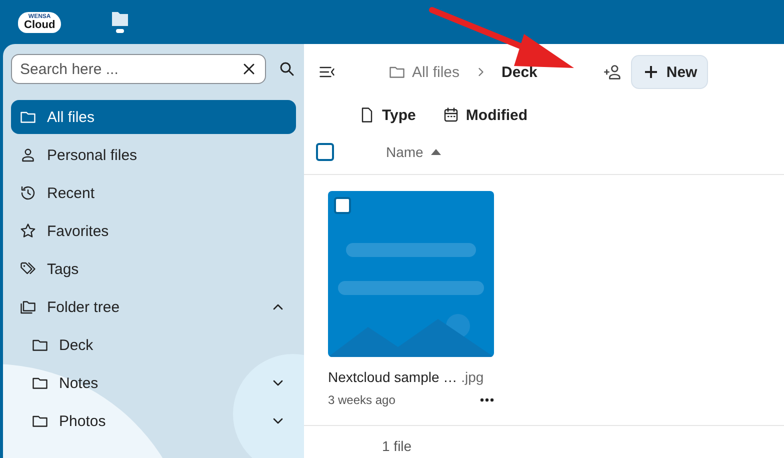 The image size is (784, 458). Describe the element at coordinates (28, 231) in the screenshot. I see `star-icon` at that location.